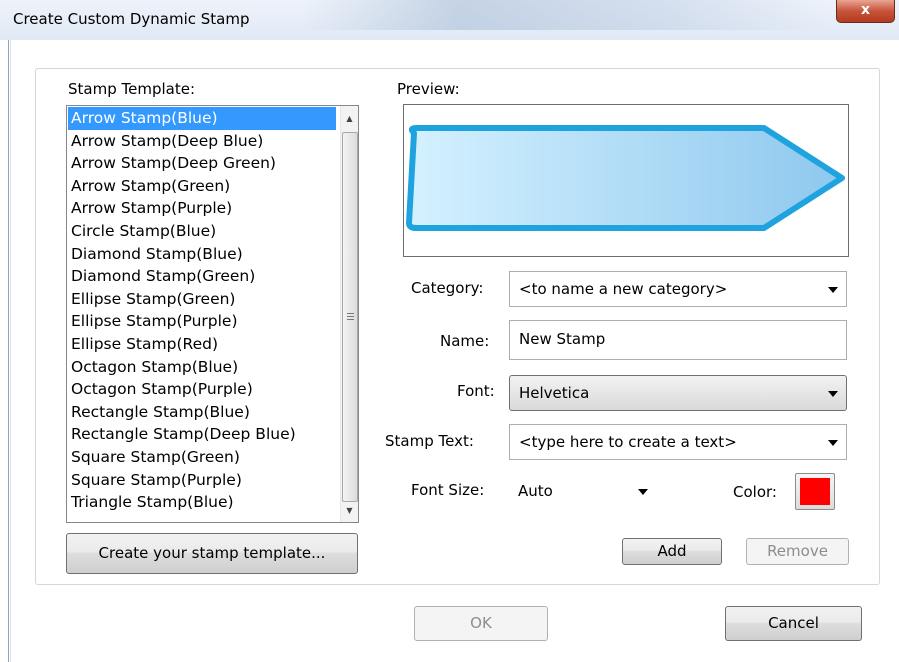 This screenshot has height=662, width=899. Describe the element at coordinates (623, 289) in the screenshot. I see `category-value: <to name a new category>` at that location.